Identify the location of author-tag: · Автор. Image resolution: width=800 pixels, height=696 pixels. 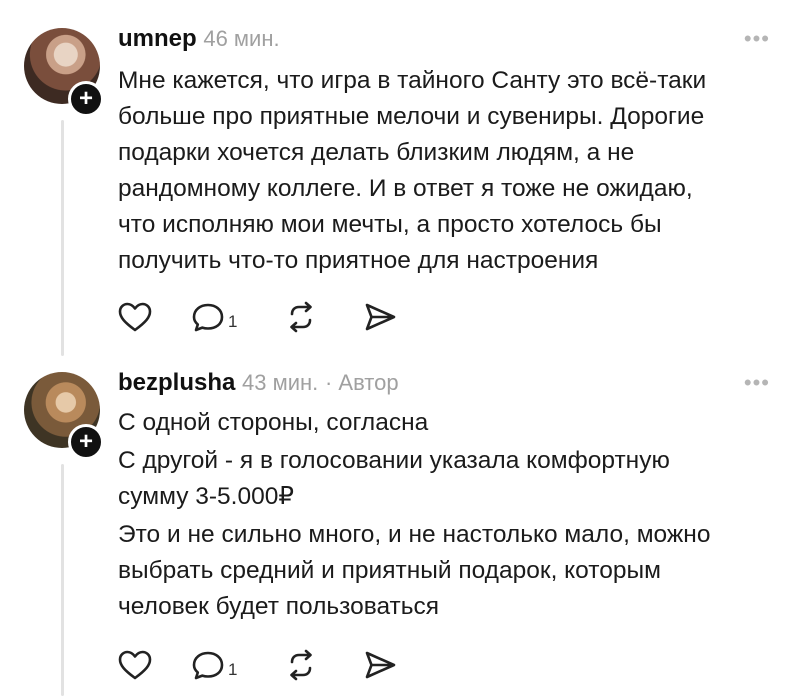
(361, 382).